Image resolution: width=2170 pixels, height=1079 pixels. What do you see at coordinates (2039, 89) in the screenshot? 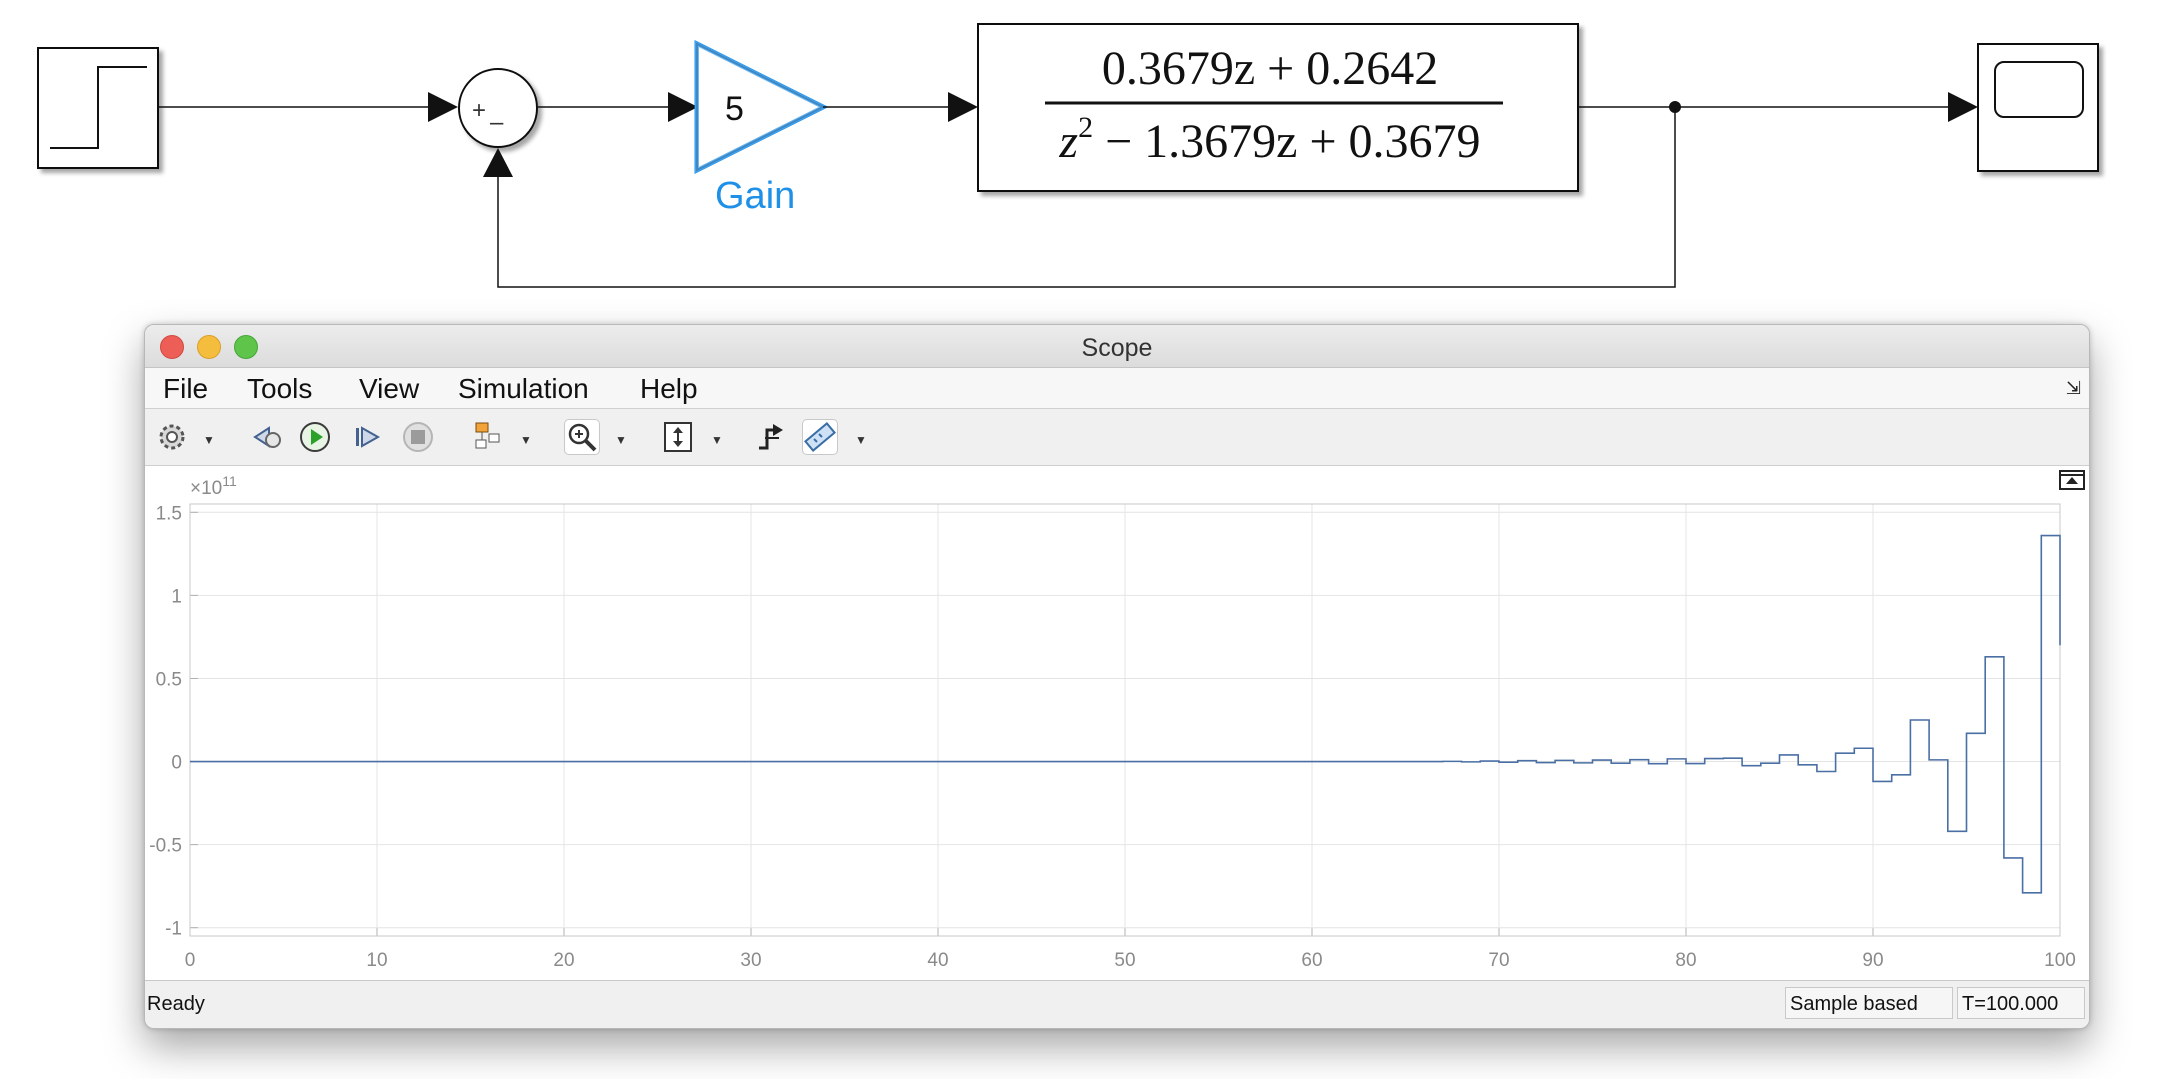
I see `scope-screen-icon` at bounding box center [2039, 89].